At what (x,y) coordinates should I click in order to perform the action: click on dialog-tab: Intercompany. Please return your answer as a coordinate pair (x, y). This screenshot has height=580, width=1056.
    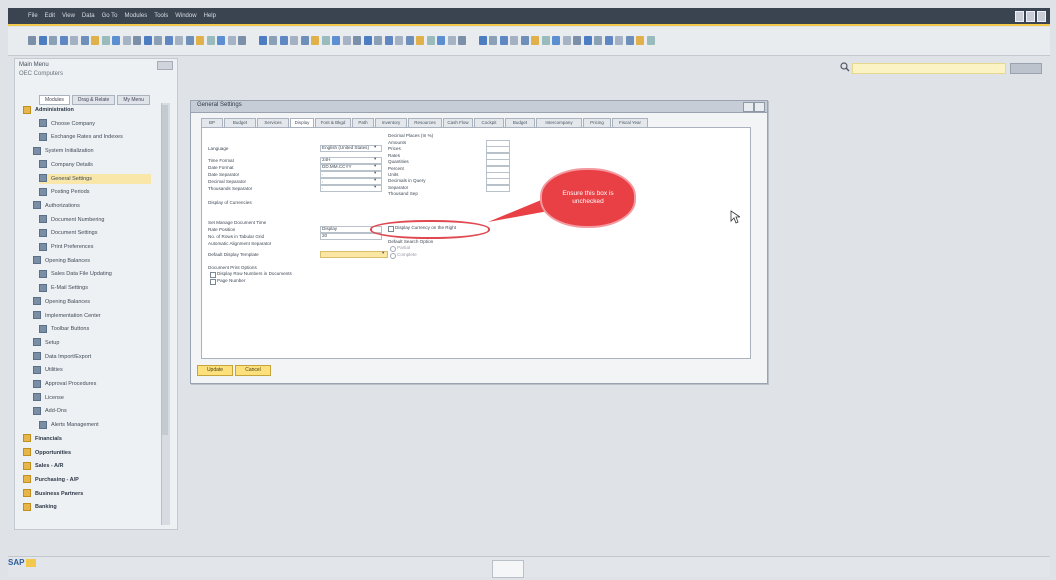
    Looking at the image, I should click on (559, 122).